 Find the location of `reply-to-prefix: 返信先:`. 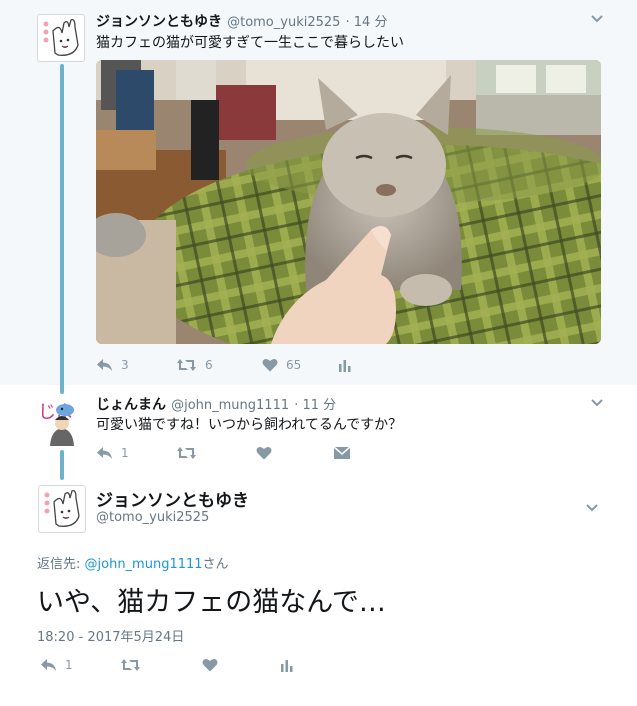

reply-to-prefix: 返信先: is located at coordinates (61, 564).